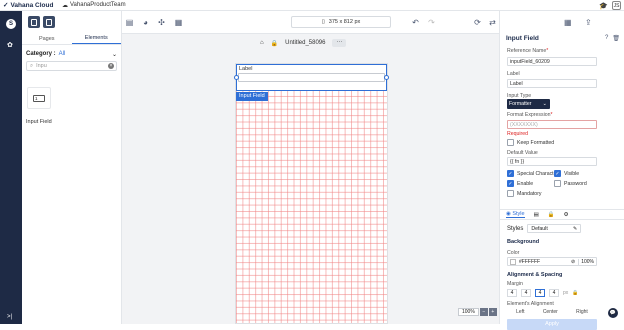 The height and width of the screenshot is (330, 624). I want to click on resize-handle-right, so click(386, 77).